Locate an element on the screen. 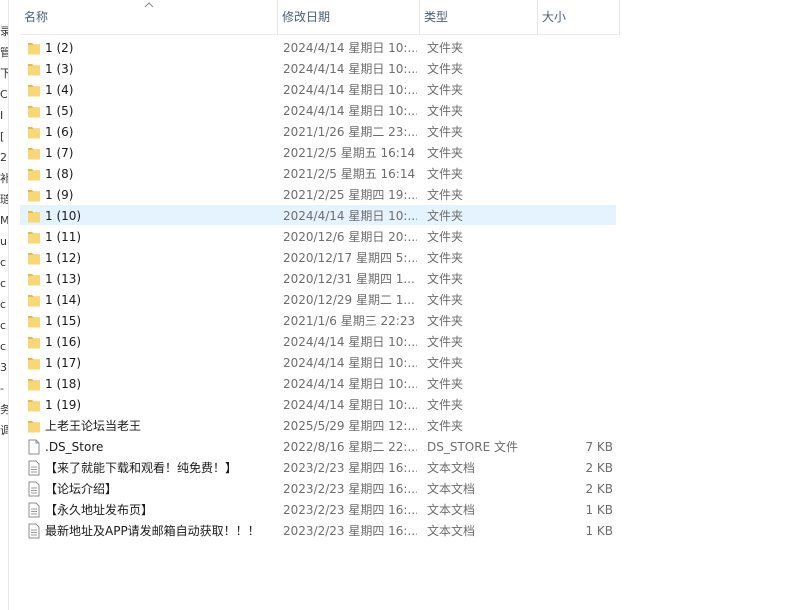  column-header-size: 大小 is located at coordinates (579, 17).